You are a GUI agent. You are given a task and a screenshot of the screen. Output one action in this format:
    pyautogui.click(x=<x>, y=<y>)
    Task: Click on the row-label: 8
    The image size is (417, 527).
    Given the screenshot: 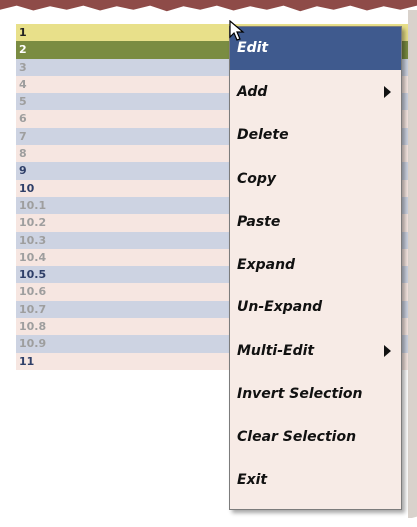 What is the action you would take?
    pyautogui.click(x=23, y=154)
    